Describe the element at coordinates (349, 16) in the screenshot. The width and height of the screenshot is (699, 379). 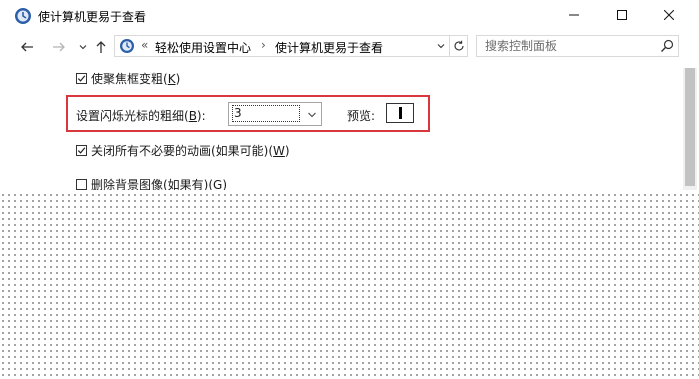
I see `title-bar: 使计算机更易于查看` at that location.